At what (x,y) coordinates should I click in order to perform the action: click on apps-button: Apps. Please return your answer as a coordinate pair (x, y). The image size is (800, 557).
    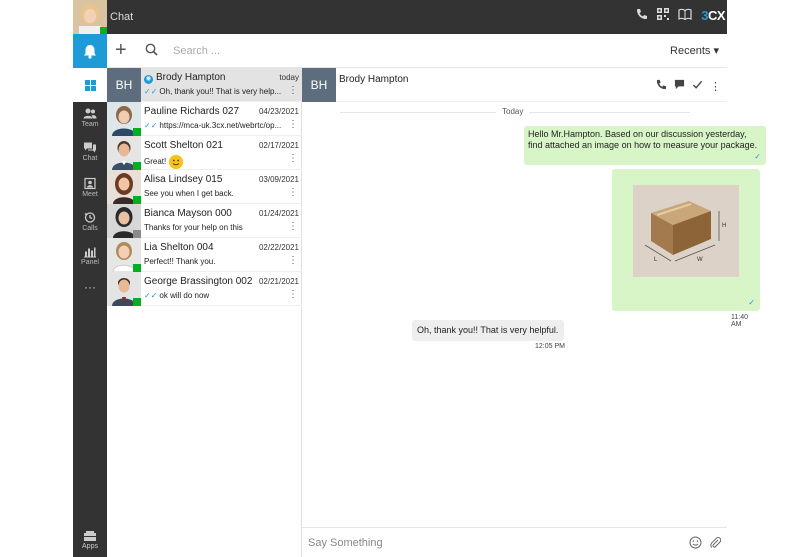
    Looking at the image, I should click on (90, 540).